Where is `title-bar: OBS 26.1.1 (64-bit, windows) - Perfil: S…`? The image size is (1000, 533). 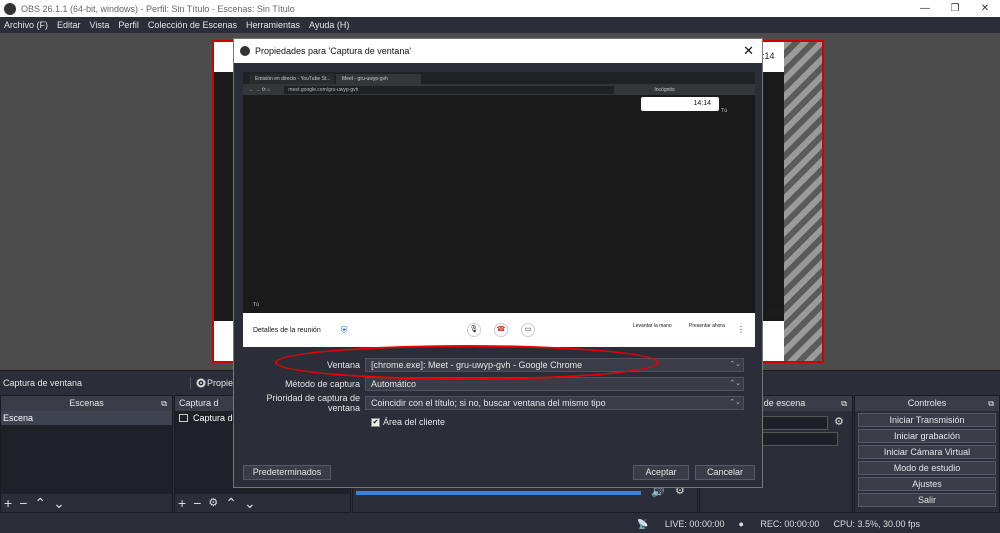 title-bar: OBS 26.1.1 (64-bit, windows) - Perfil: S… is located at coordinates (500, 8).